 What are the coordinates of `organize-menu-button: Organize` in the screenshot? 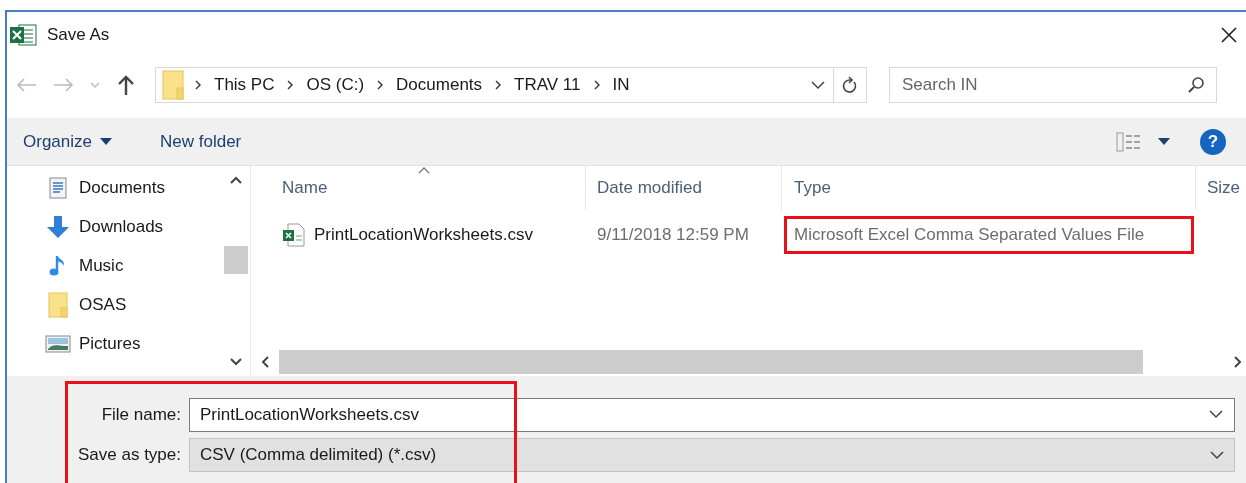 It's located at (67, 141).